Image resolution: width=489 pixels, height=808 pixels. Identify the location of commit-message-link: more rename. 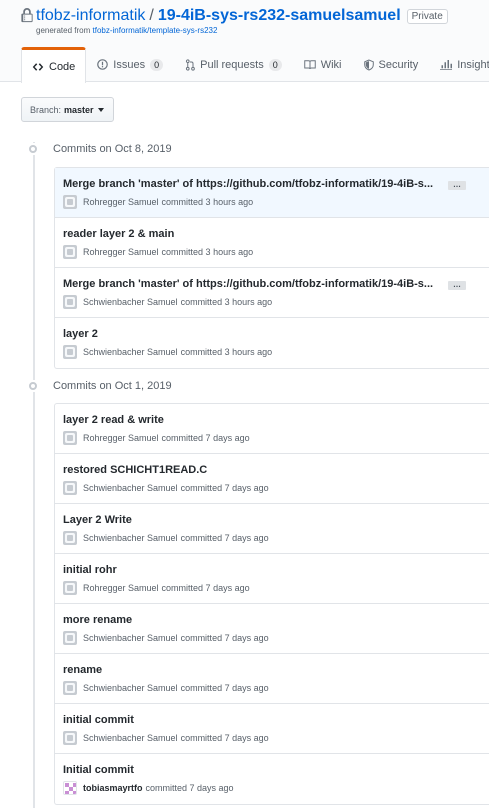
(97, 620).